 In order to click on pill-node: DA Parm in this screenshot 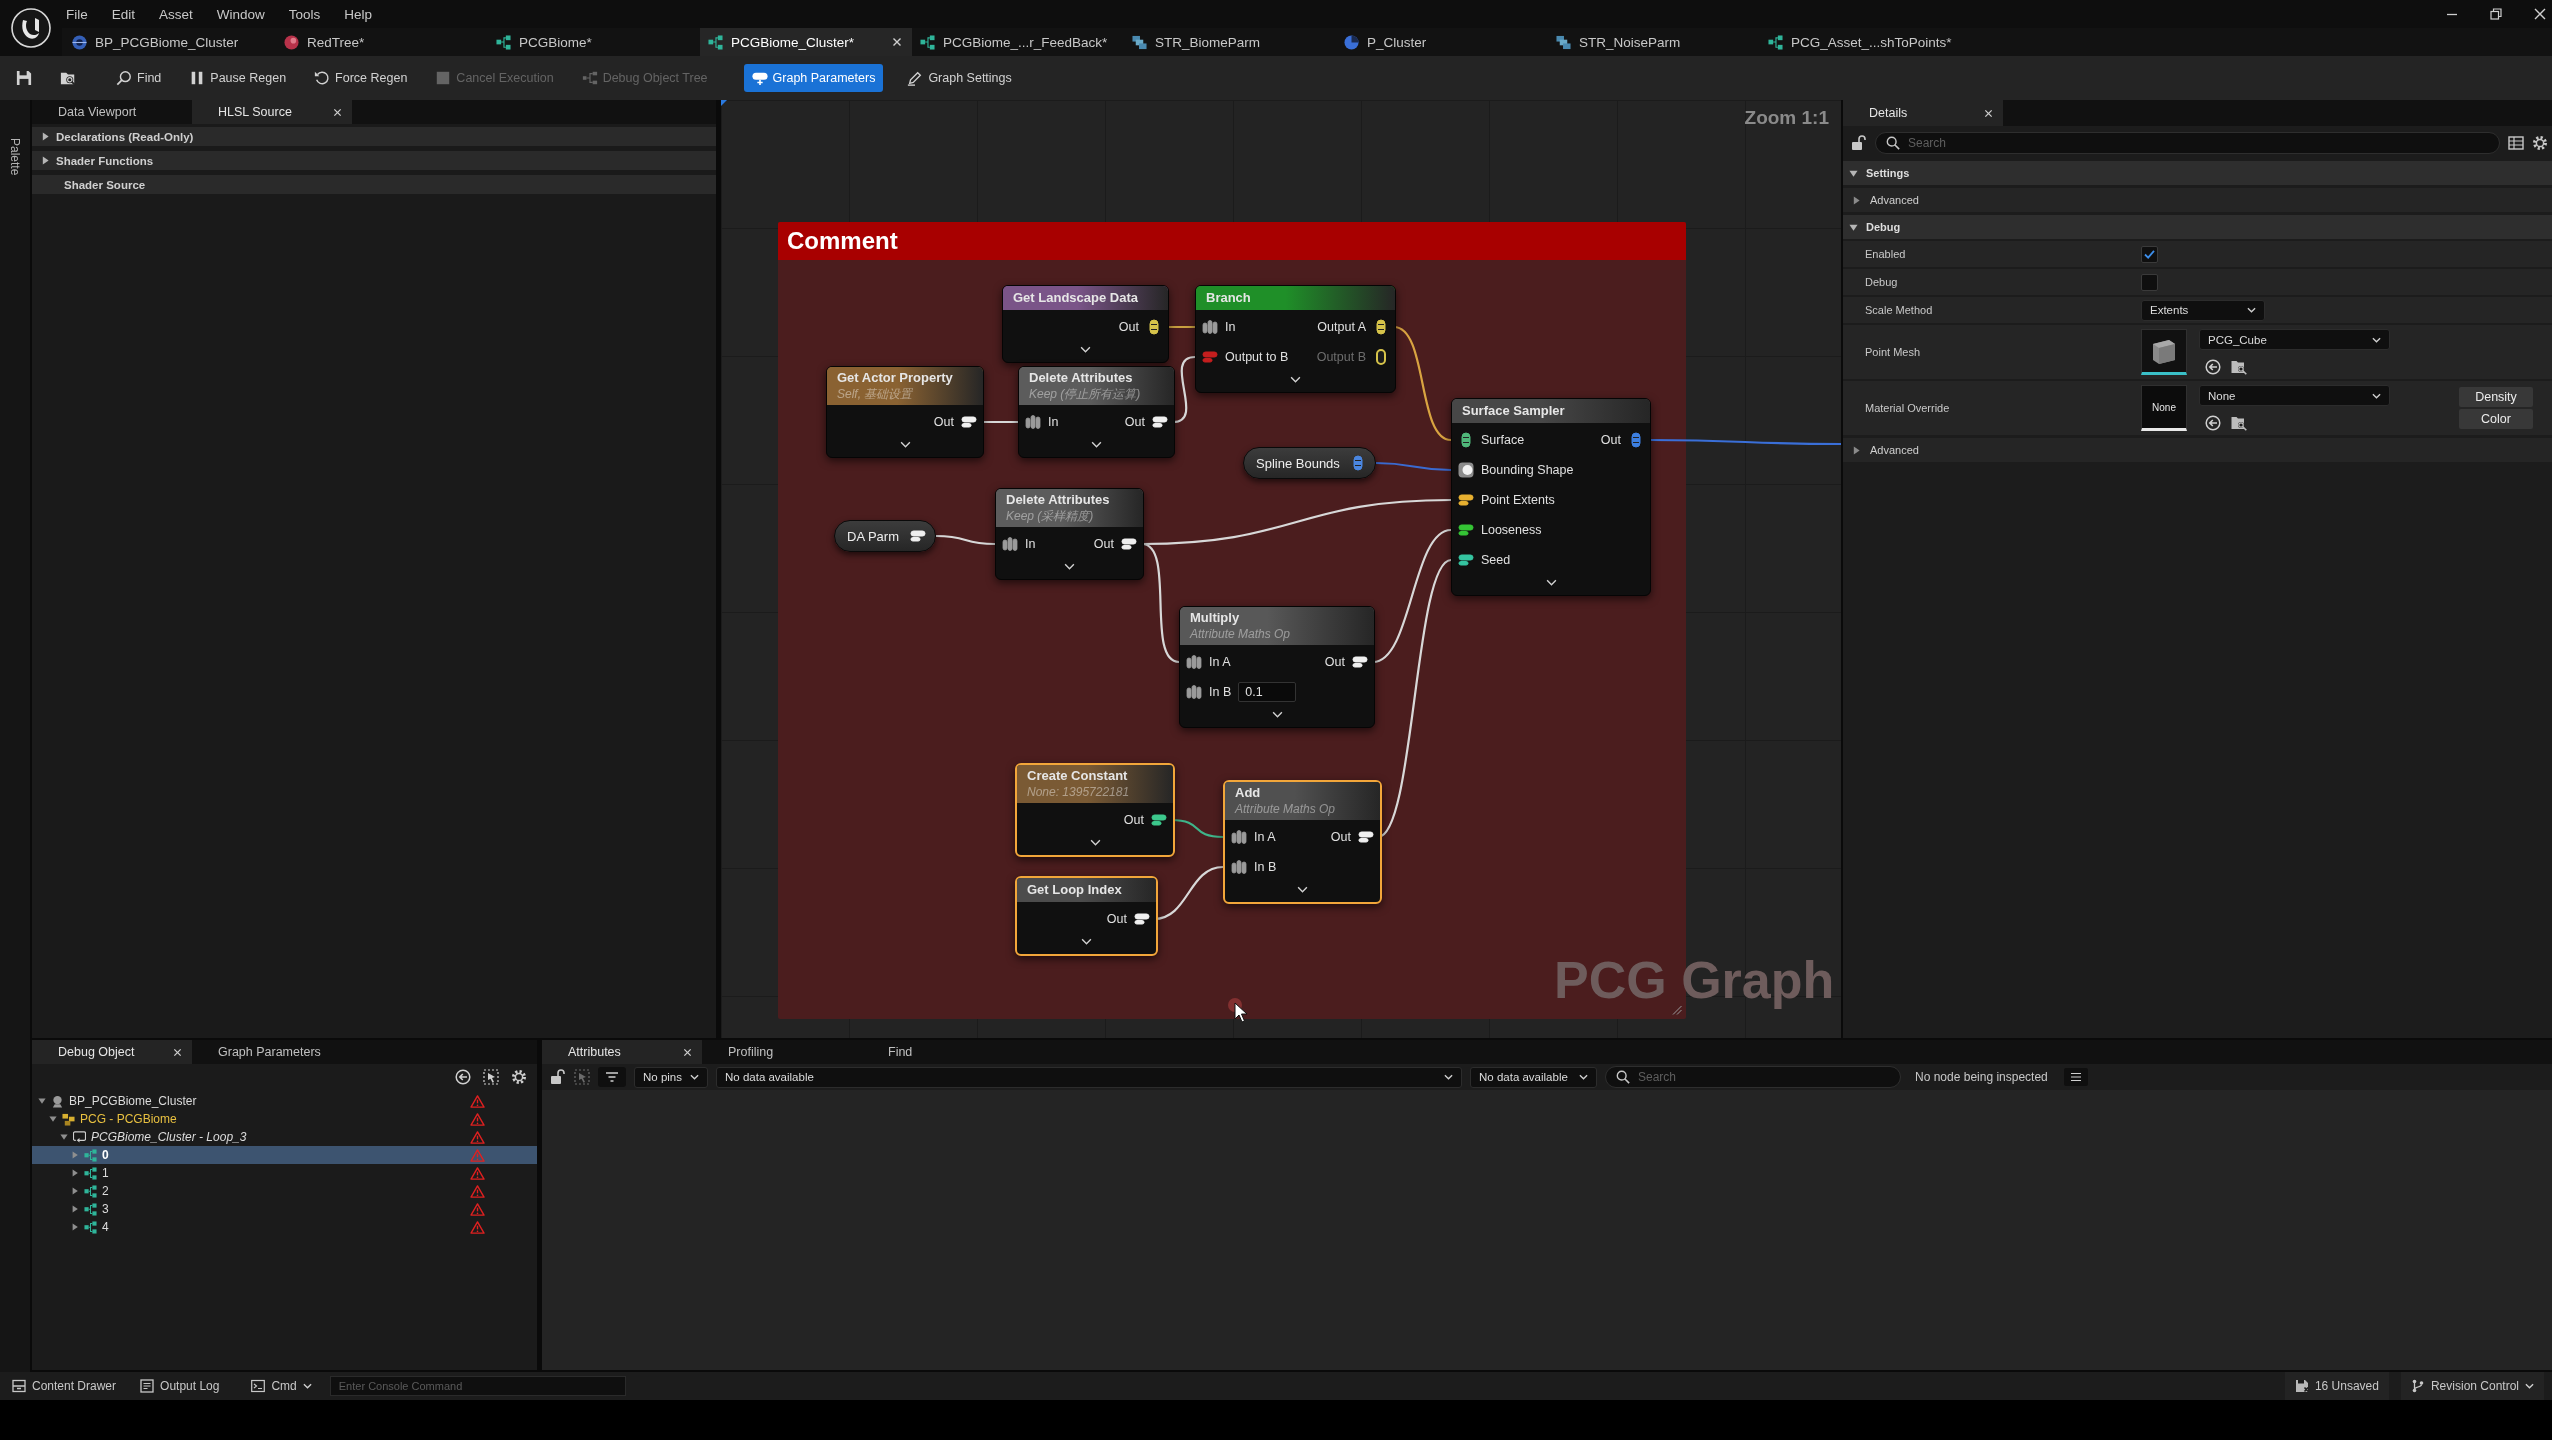, I will do `click(885, 536)`.